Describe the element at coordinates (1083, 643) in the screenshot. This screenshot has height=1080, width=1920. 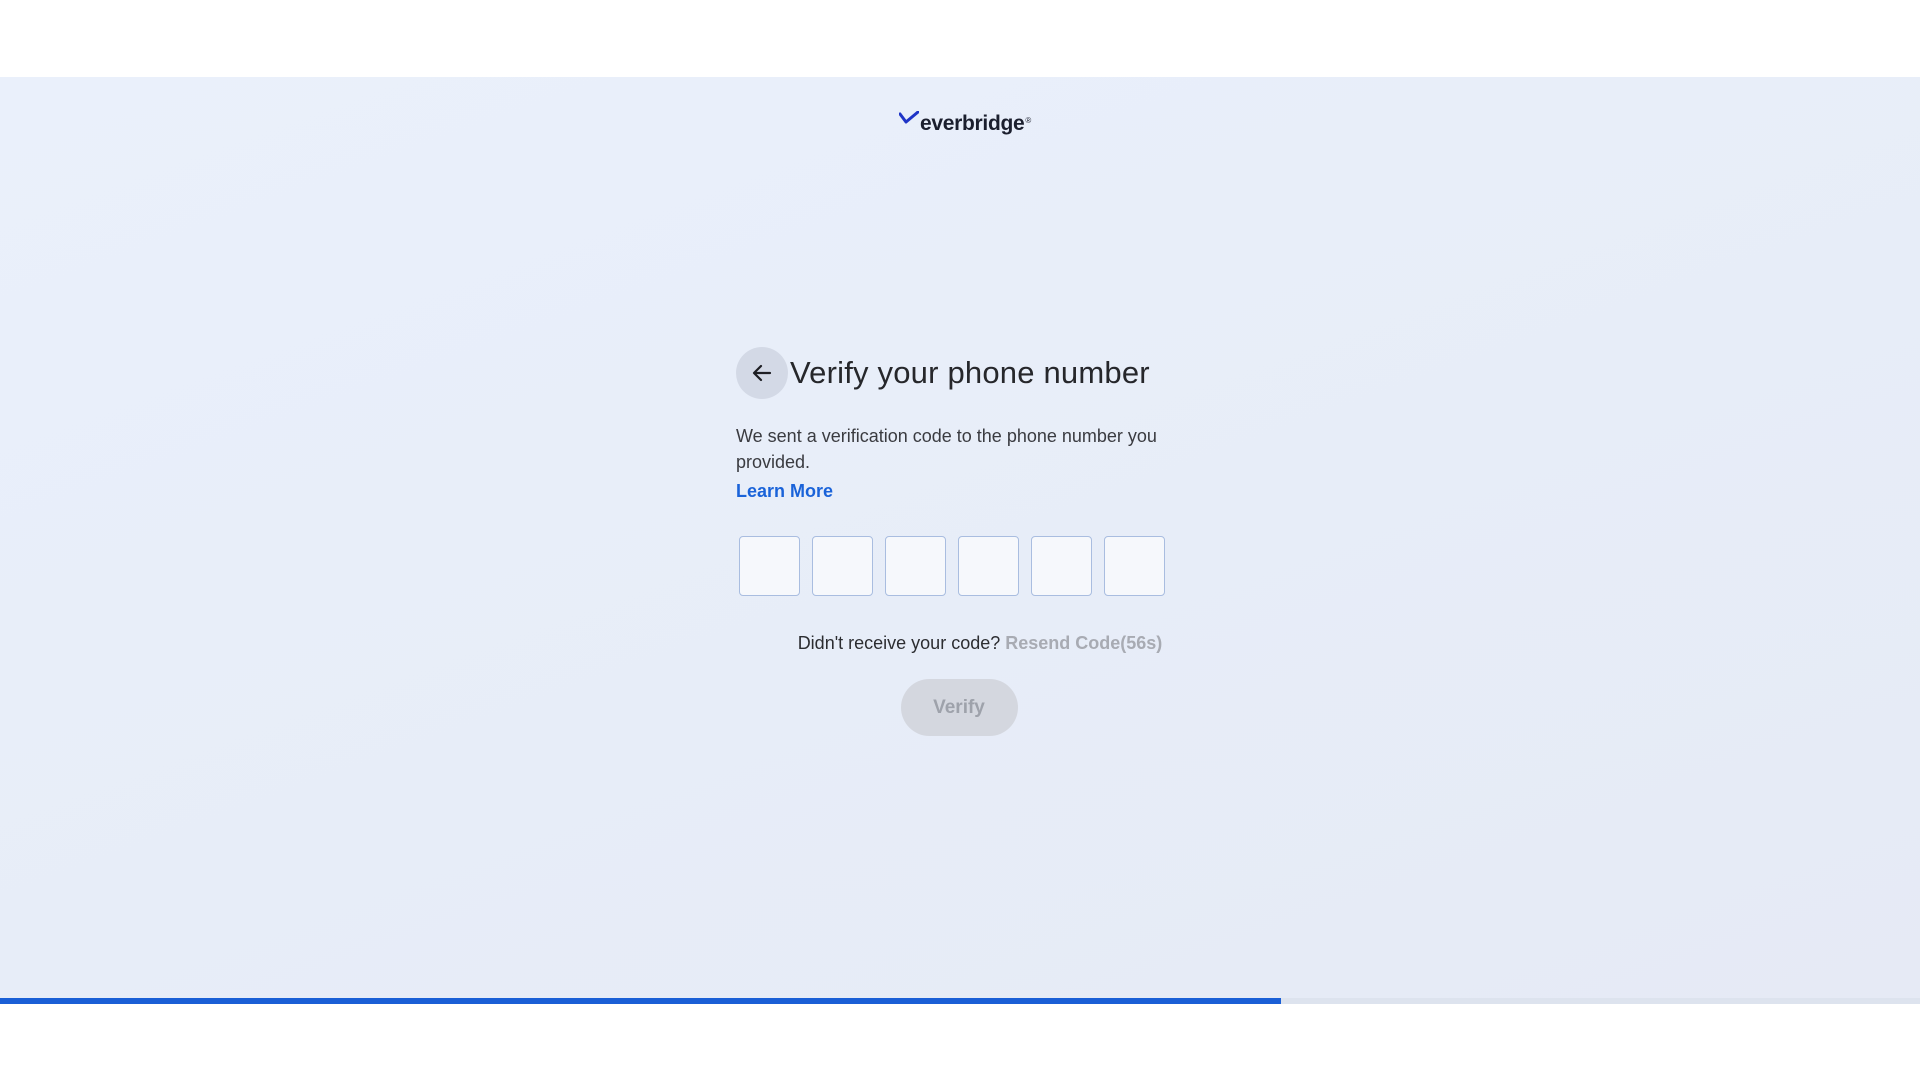
I see `resend-code-link: Resend Code(56s)` at that location.